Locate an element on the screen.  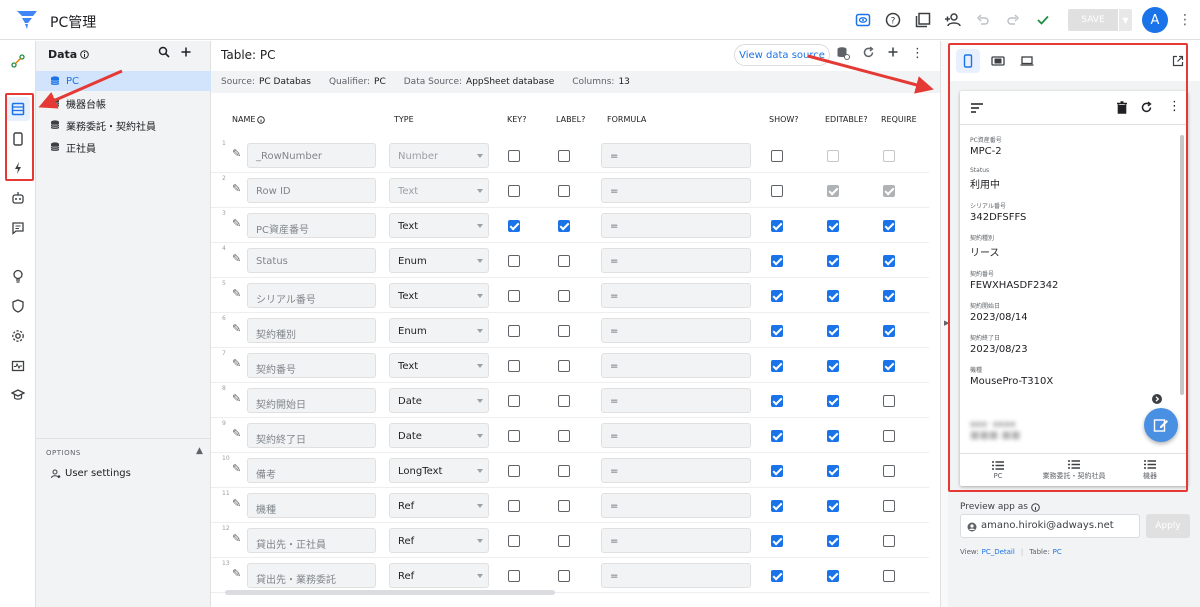
data-item-device-ledger: 機器台帳 is located at coordinates (123, 103).